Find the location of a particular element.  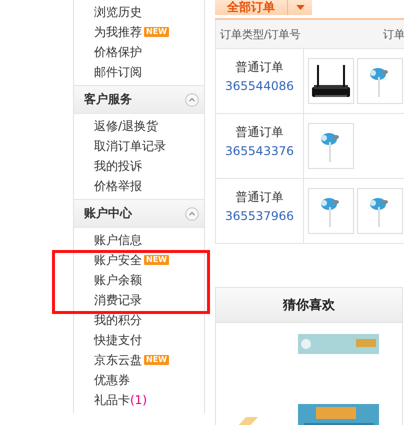

sidebar-link: 价格保护 is located at coordinates (118, 52).